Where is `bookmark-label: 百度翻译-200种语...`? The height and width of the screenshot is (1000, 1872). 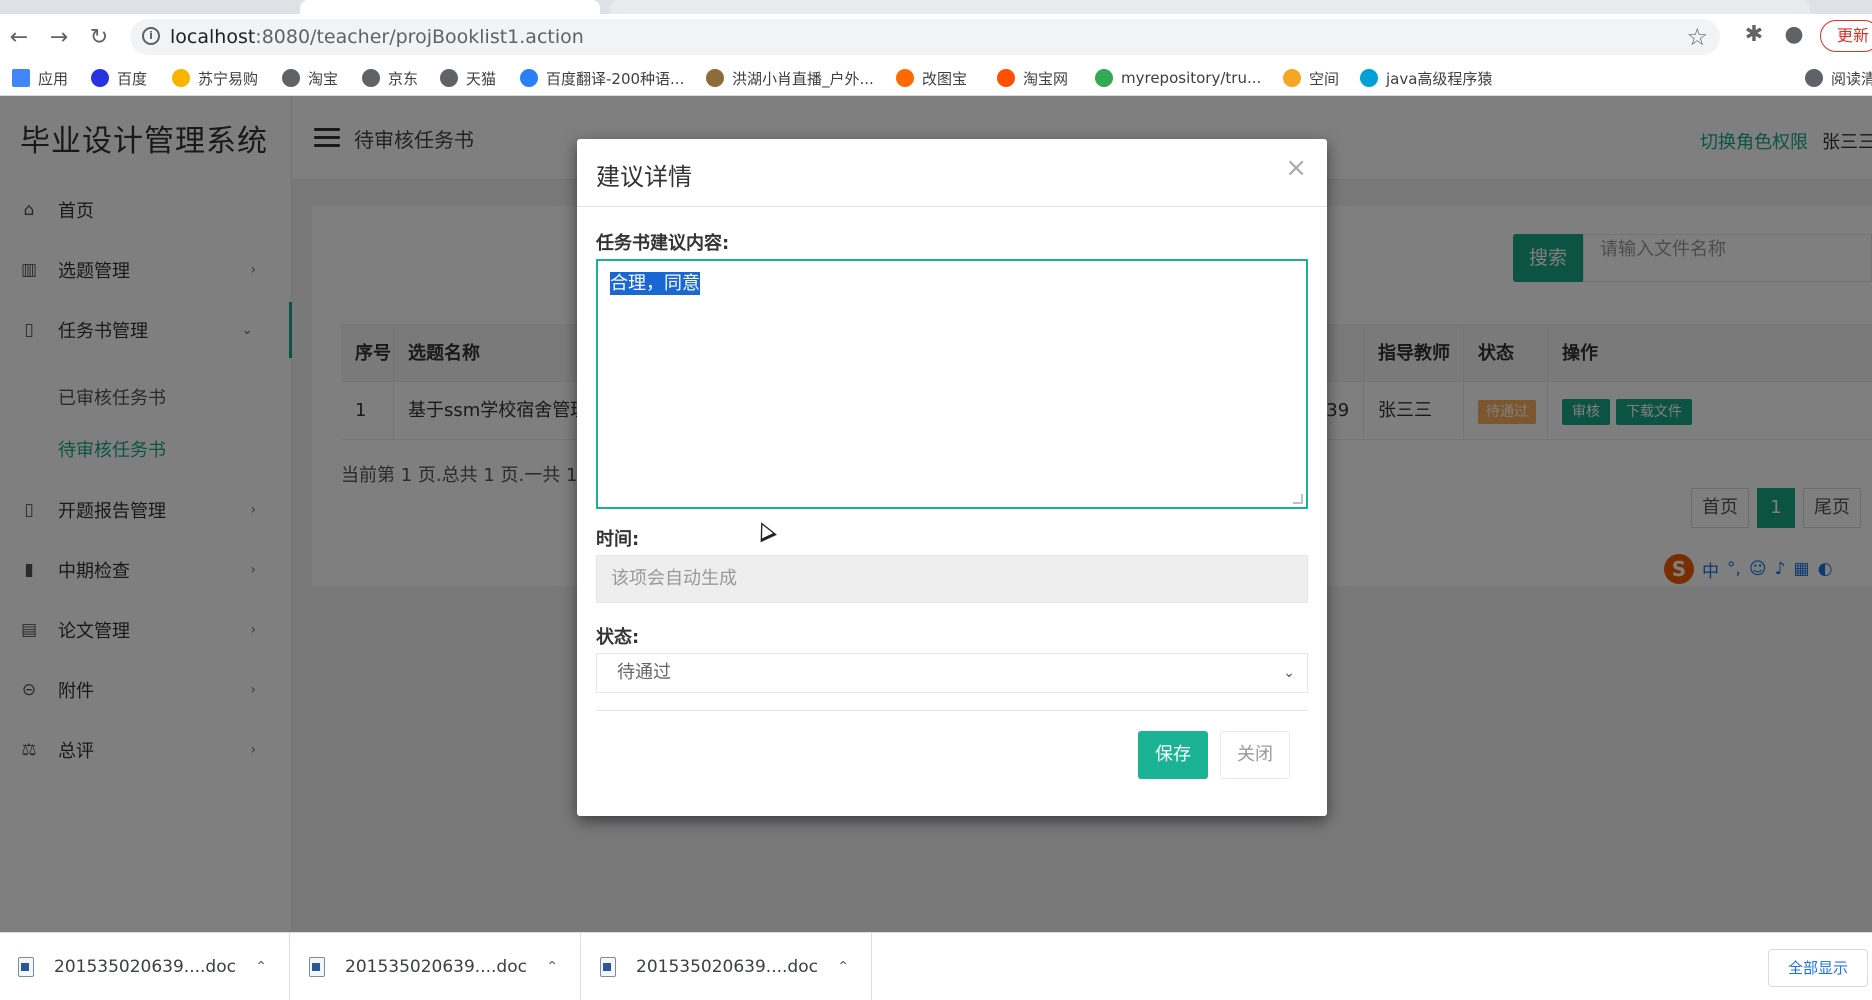
bookmark-label: 百度翻译-200种语... is located at coordinates (615, 78).